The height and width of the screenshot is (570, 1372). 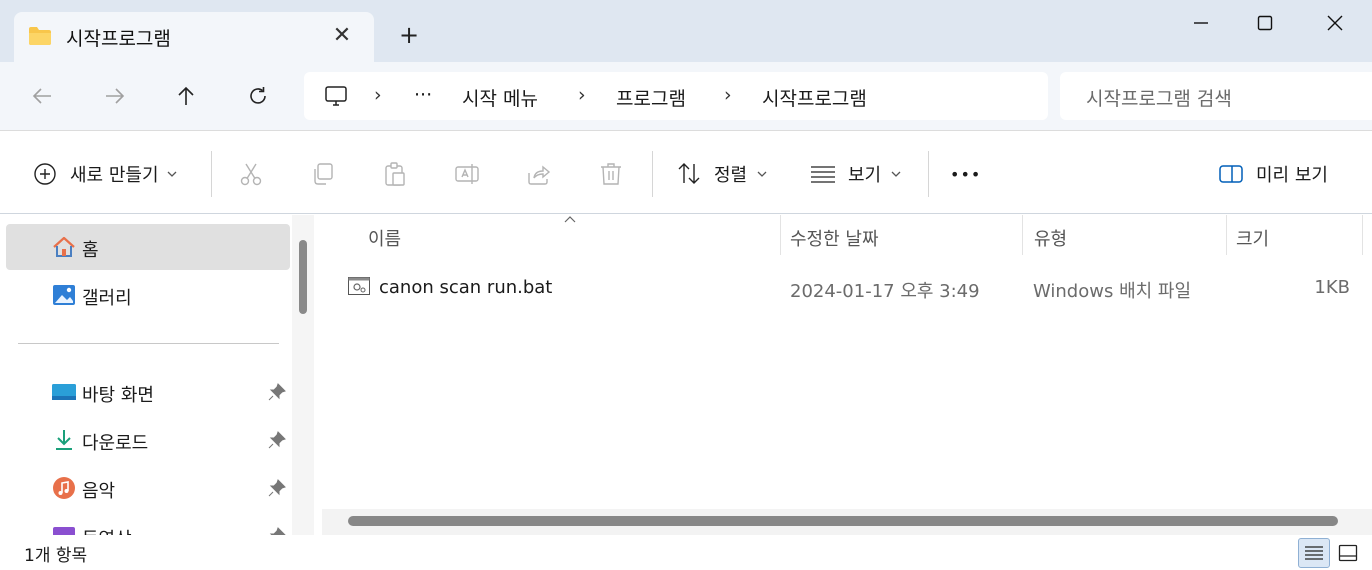 What do you see at coordinates (342, 36) in the screenshot?
I see `tab-close-button: ✕` at bounding box center [342, 36].